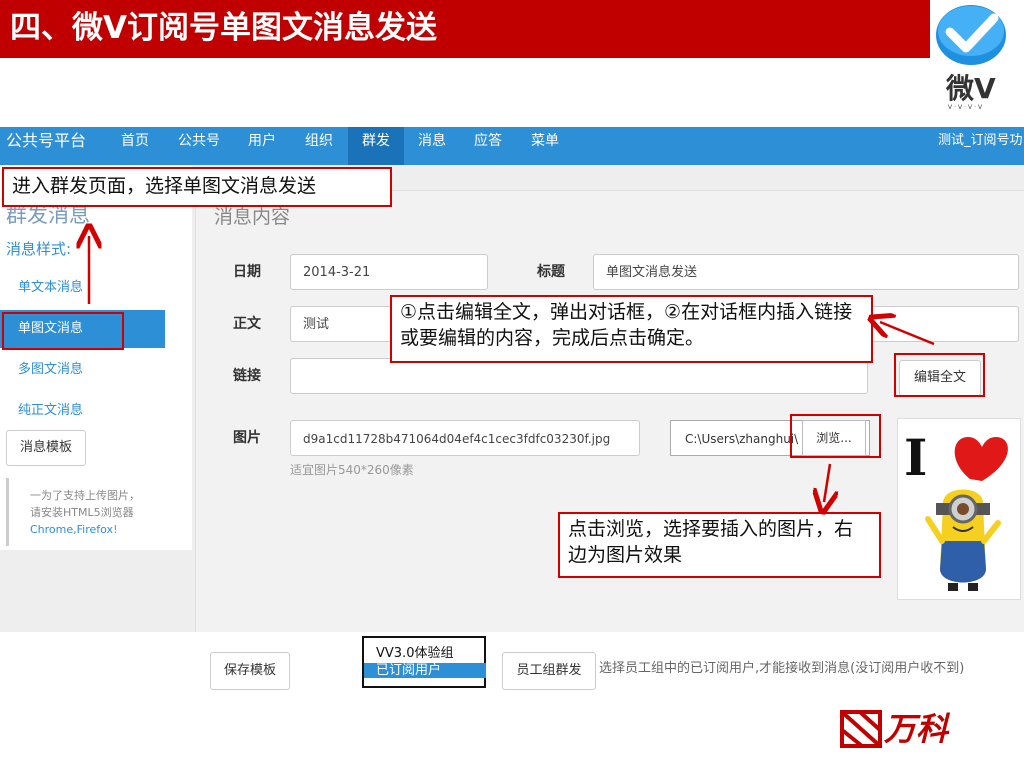 This screenshot has height=768, width=1024. Describe the element at coordinates (907, 334) in the screenshot. I see `arrow-left-icon` at that location.